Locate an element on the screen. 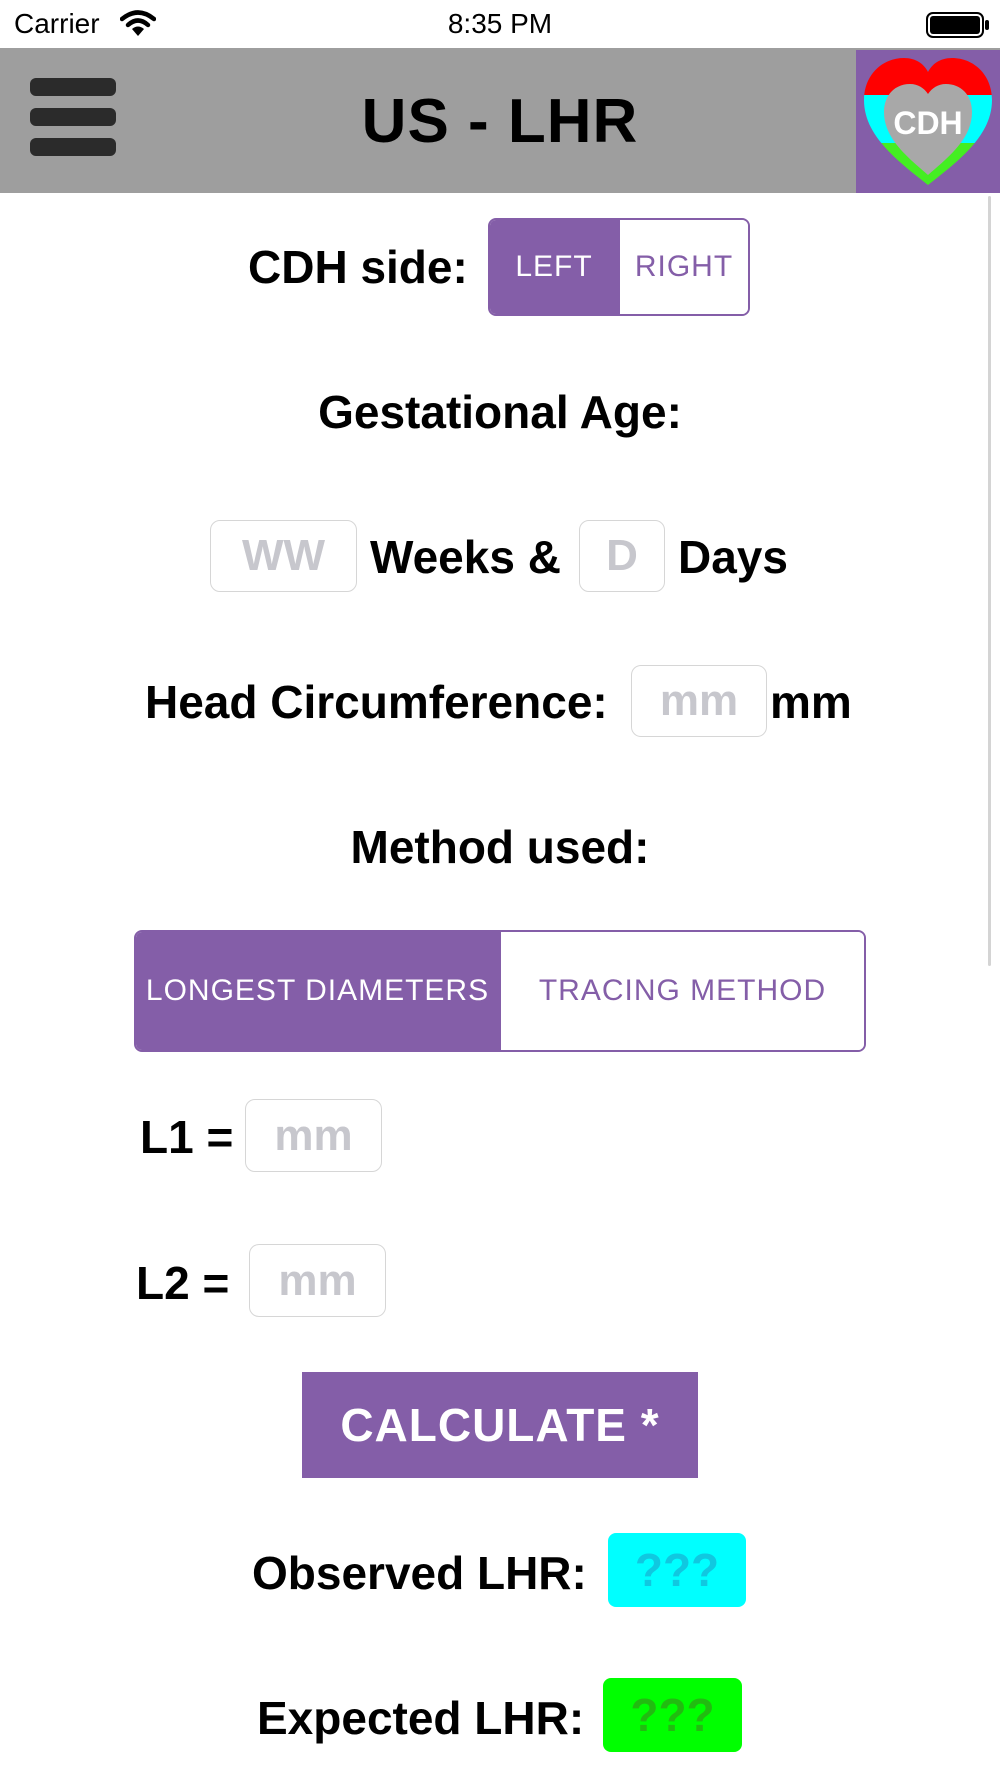  logo-text: CDH is located at coordinates (927, 123).